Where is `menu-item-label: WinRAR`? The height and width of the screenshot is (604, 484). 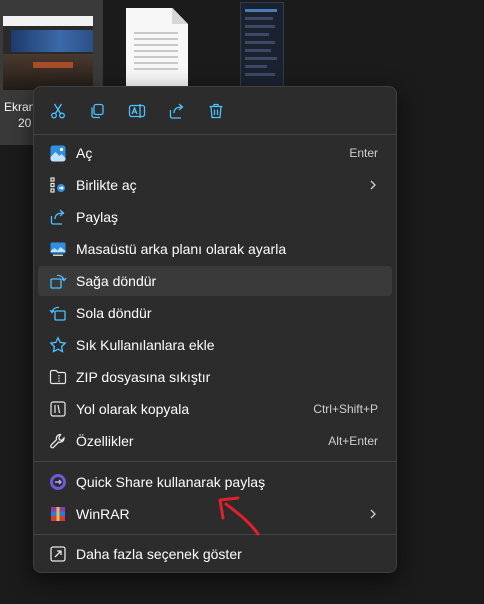
menu-item-label: WinRAR is located at coordinates (103, 514).